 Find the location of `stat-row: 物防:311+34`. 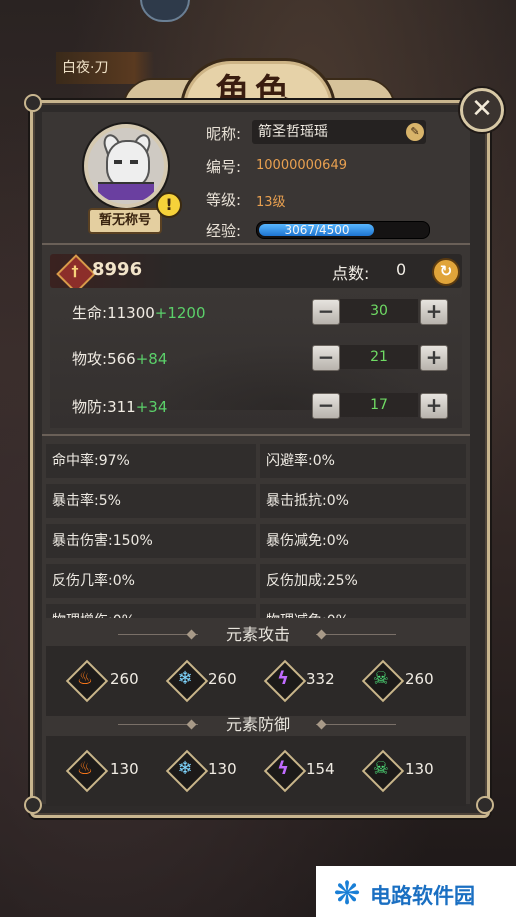

stat-row: 物防:311+34 is located at coordinates (119, 406).